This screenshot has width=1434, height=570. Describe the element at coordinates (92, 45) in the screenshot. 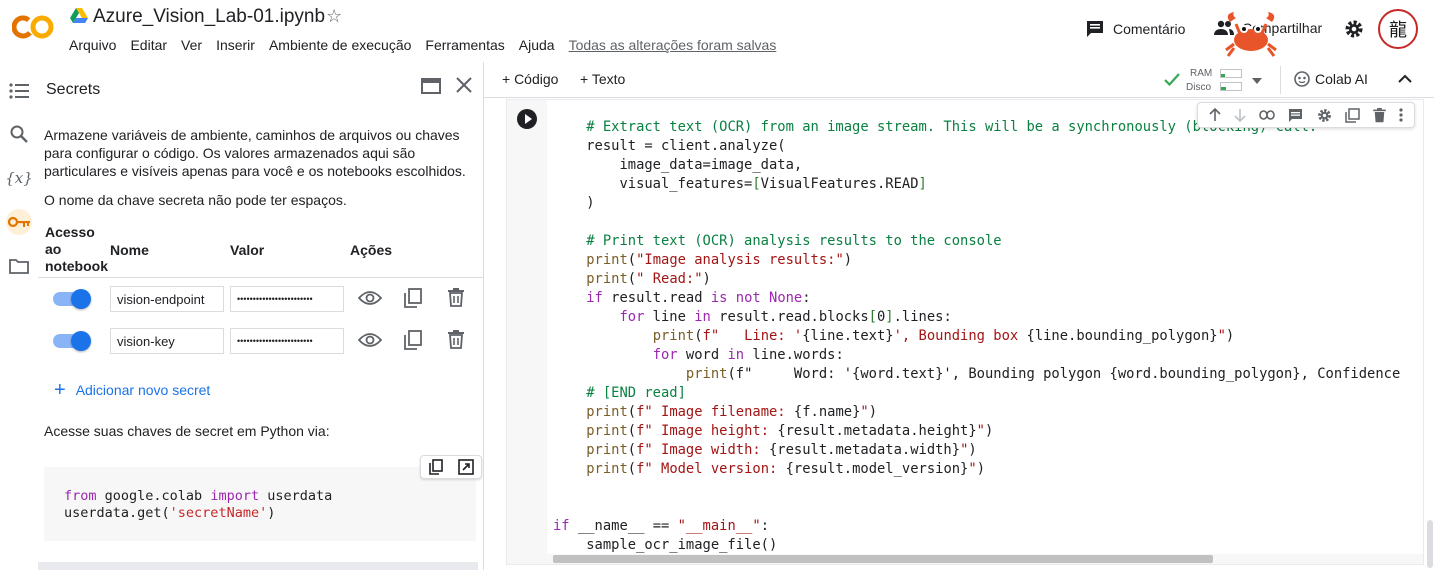

I see `menu-file: Arquivo` at that location.